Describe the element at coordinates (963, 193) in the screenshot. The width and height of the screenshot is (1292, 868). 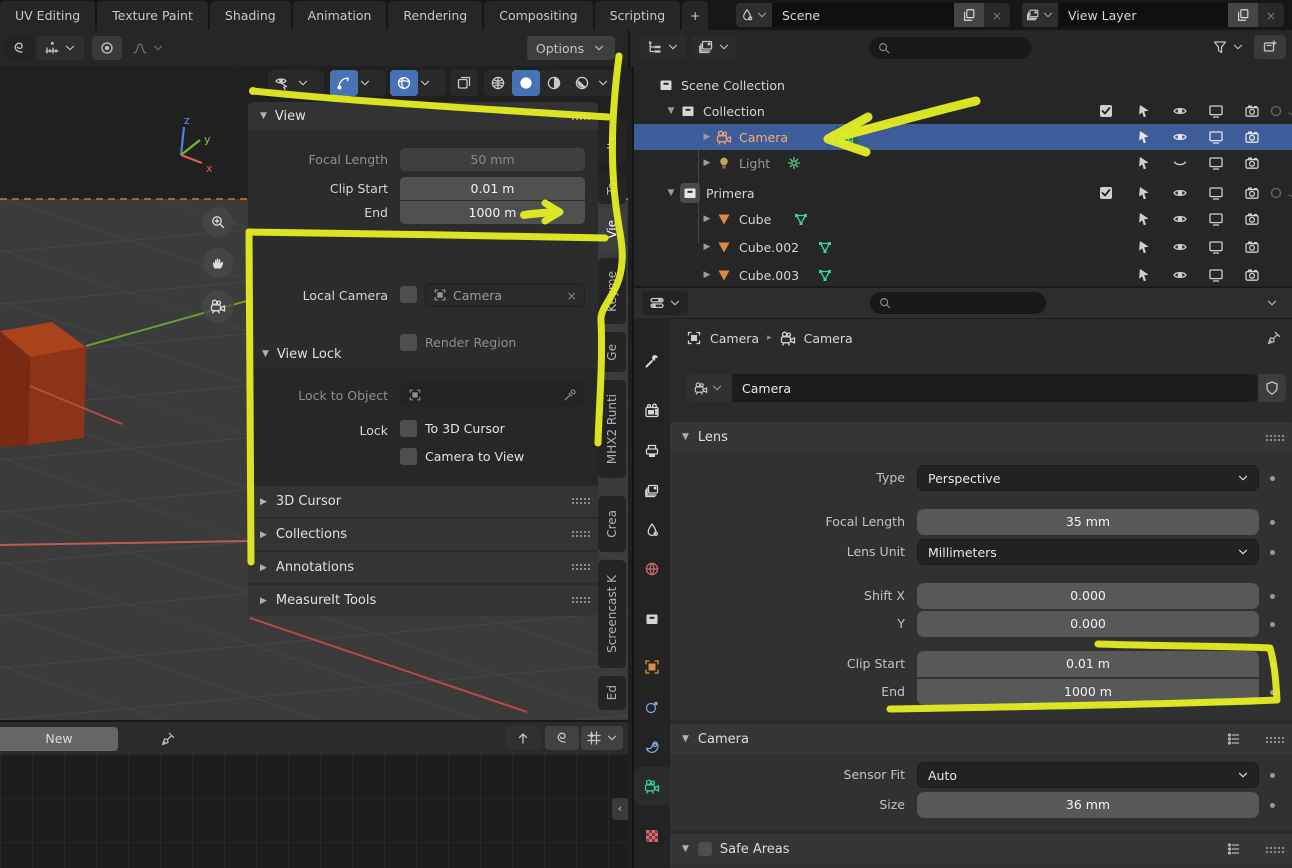
I see `outliner-row-primera: ▼ Primera` at that location.